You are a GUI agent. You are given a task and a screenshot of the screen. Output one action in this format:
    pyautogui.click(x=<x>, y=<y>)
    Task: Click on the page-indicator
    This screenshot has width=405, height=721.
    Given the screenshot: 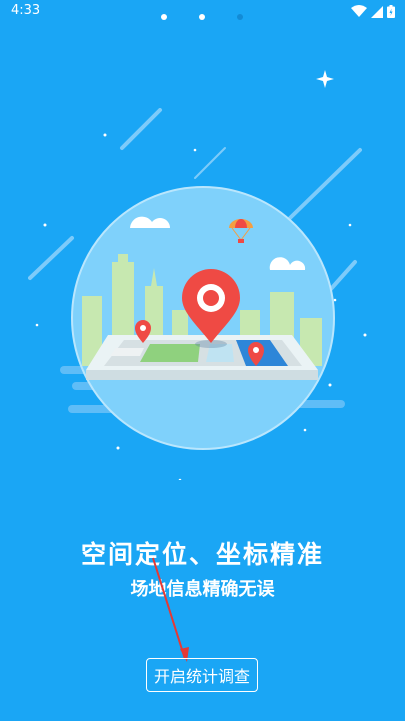 What is the action you would take?
    pyautogui.click(x=202, y=20)
    